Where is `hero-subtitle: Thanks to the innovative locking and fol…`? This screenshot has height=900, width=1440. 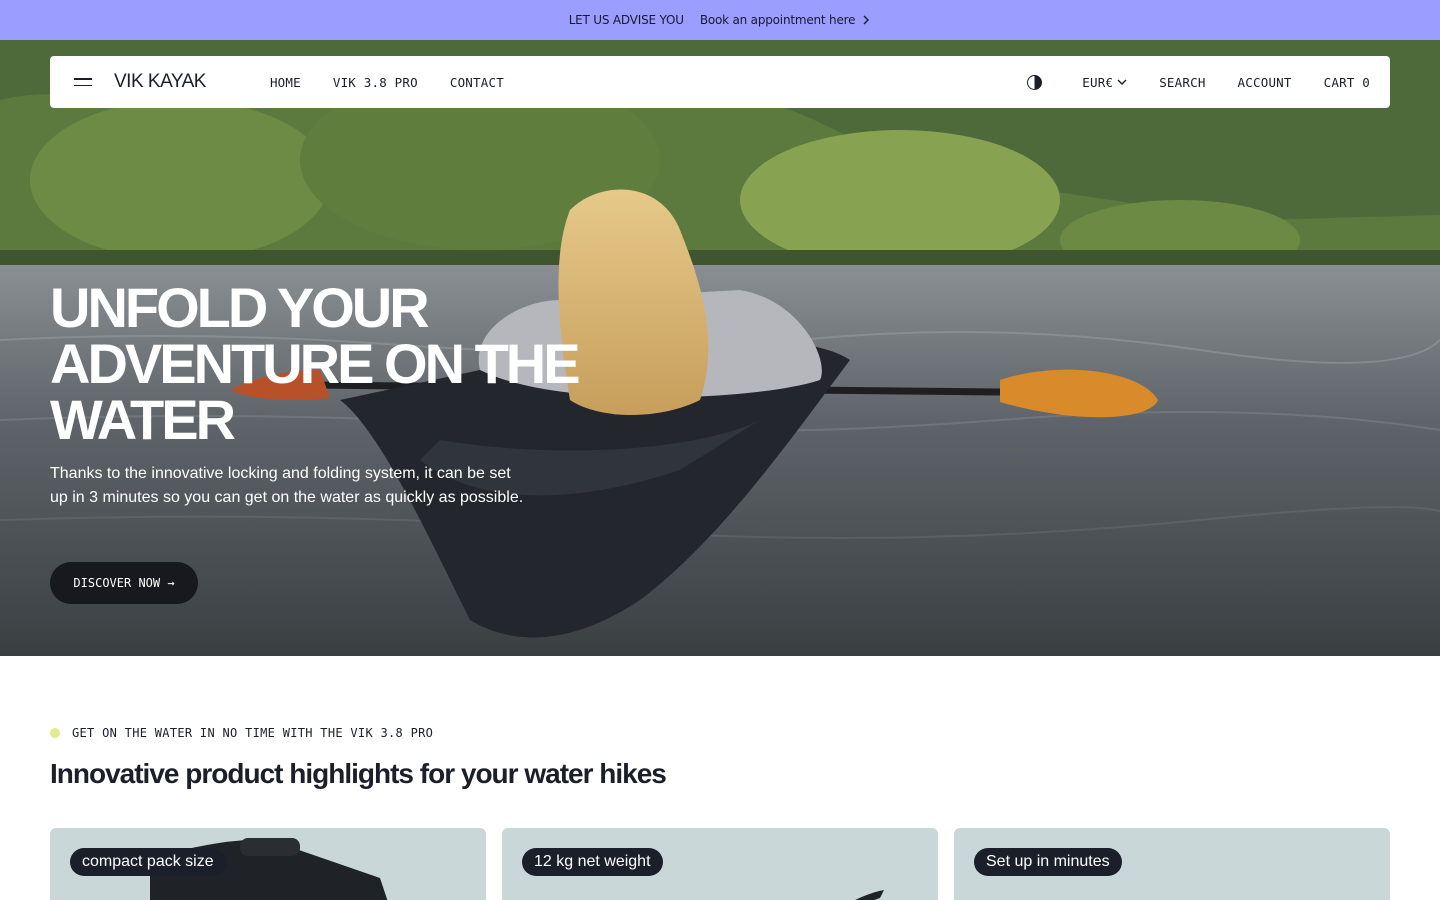 hero-subtitle: Thanks to the innovative locking and fol… is located at coordinates (287, 485).